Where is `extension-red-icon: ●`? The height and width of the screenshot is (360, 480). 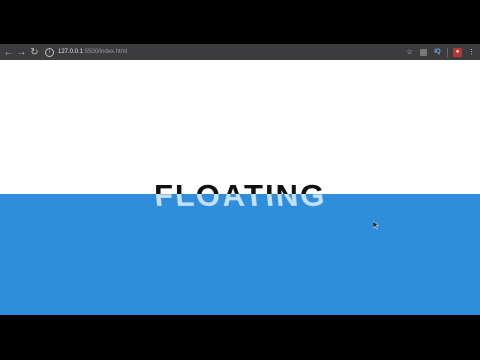 extension-red-icon: ● is located at coordinates (457, 52).